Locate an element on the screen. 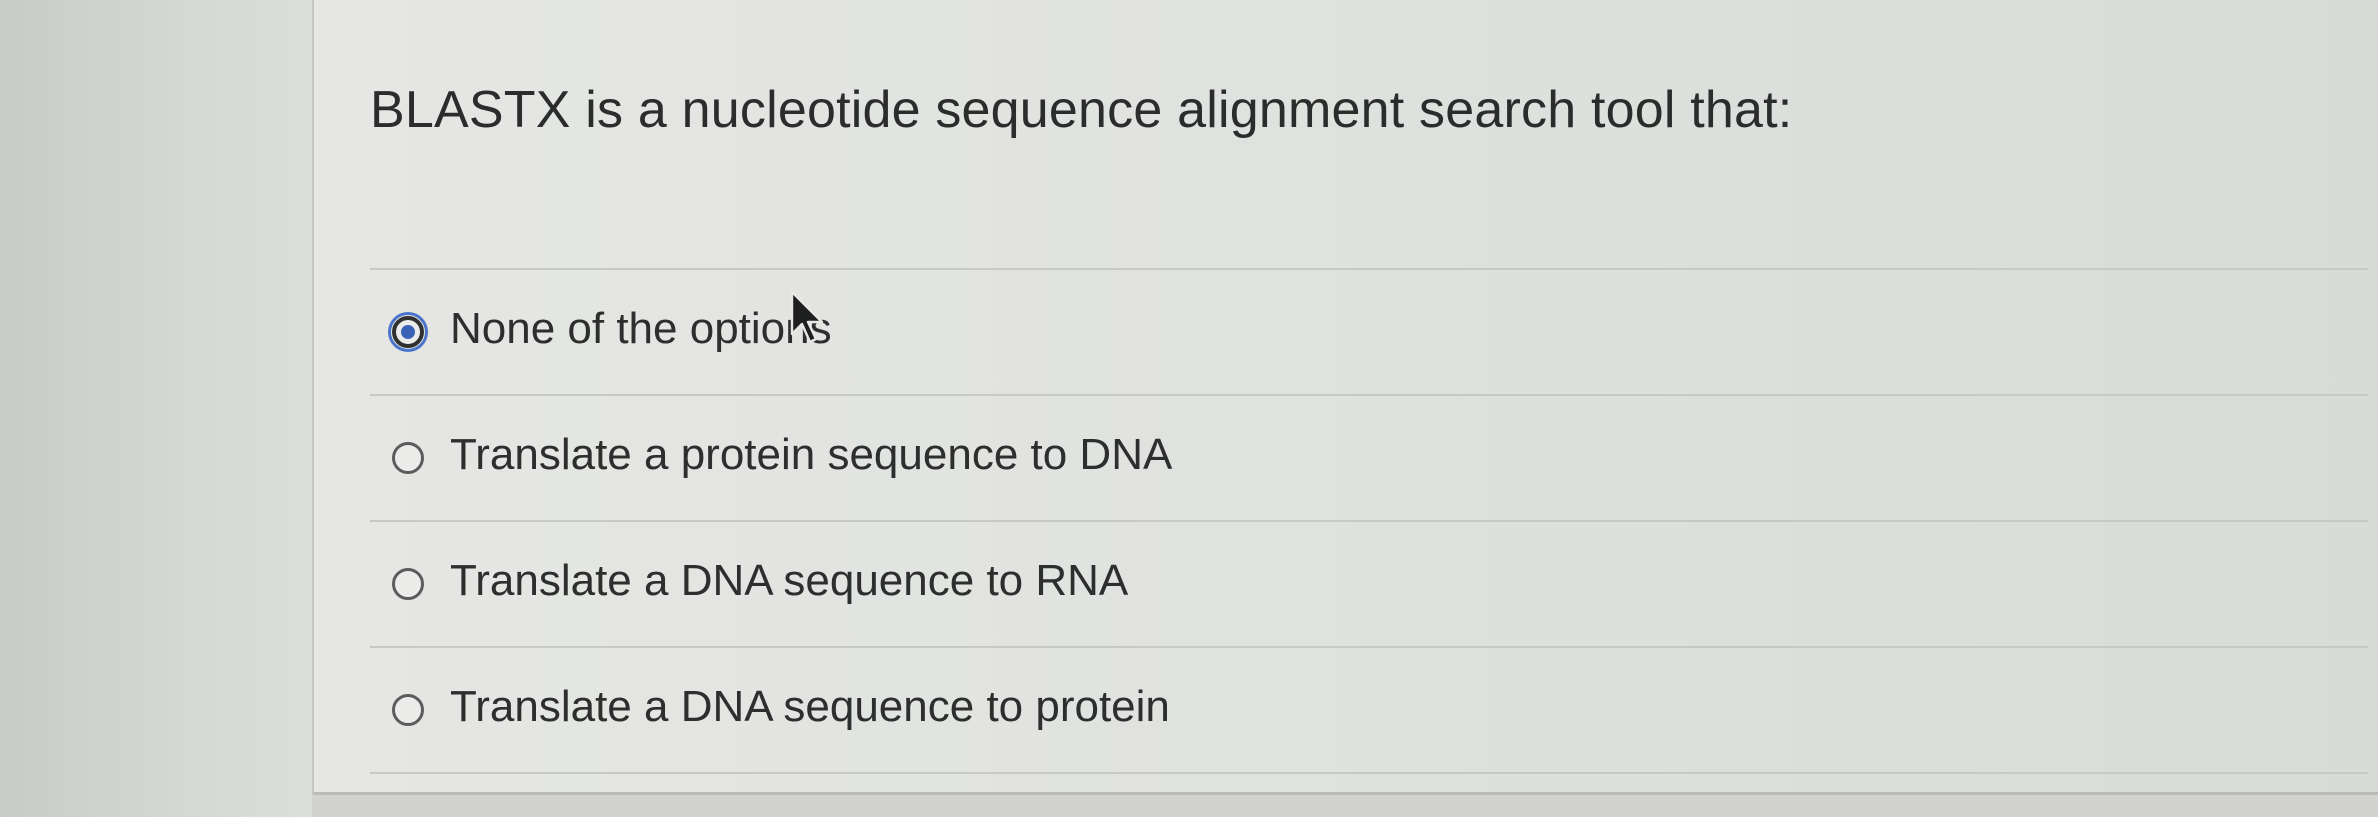  option-label: Translate a DNA sequence to RNA is located at coordinates (789, 581).